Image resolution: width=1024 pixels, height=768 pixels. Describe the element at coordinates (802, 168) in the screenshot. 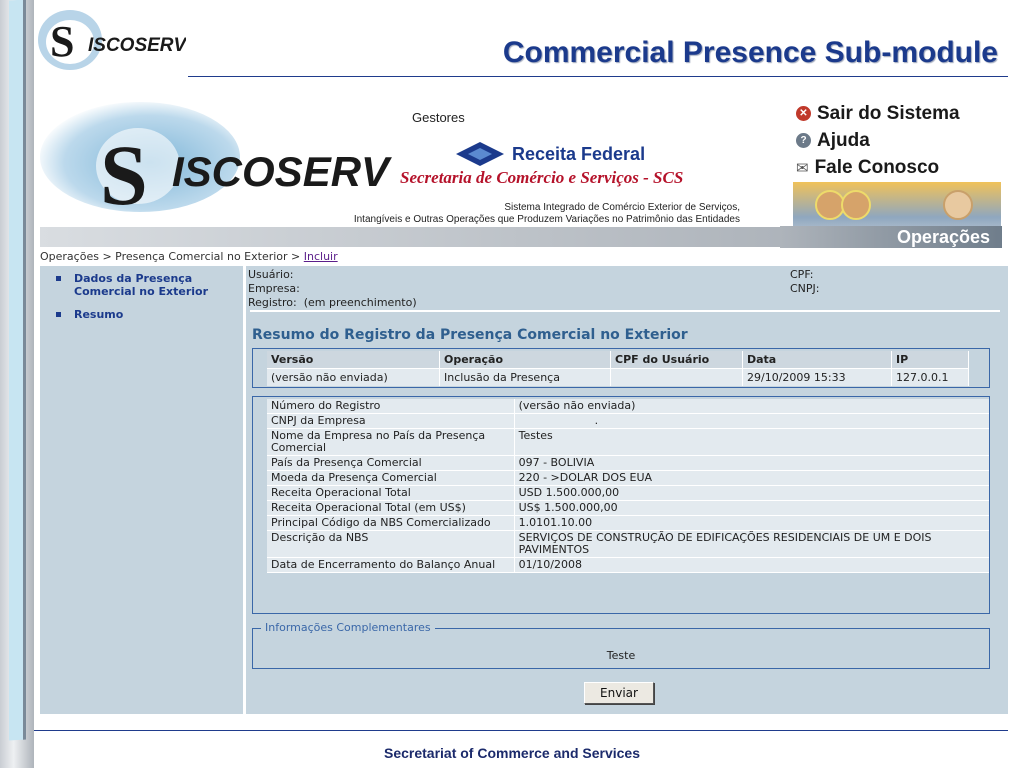

I see `mail-icon: ✉` at that location.